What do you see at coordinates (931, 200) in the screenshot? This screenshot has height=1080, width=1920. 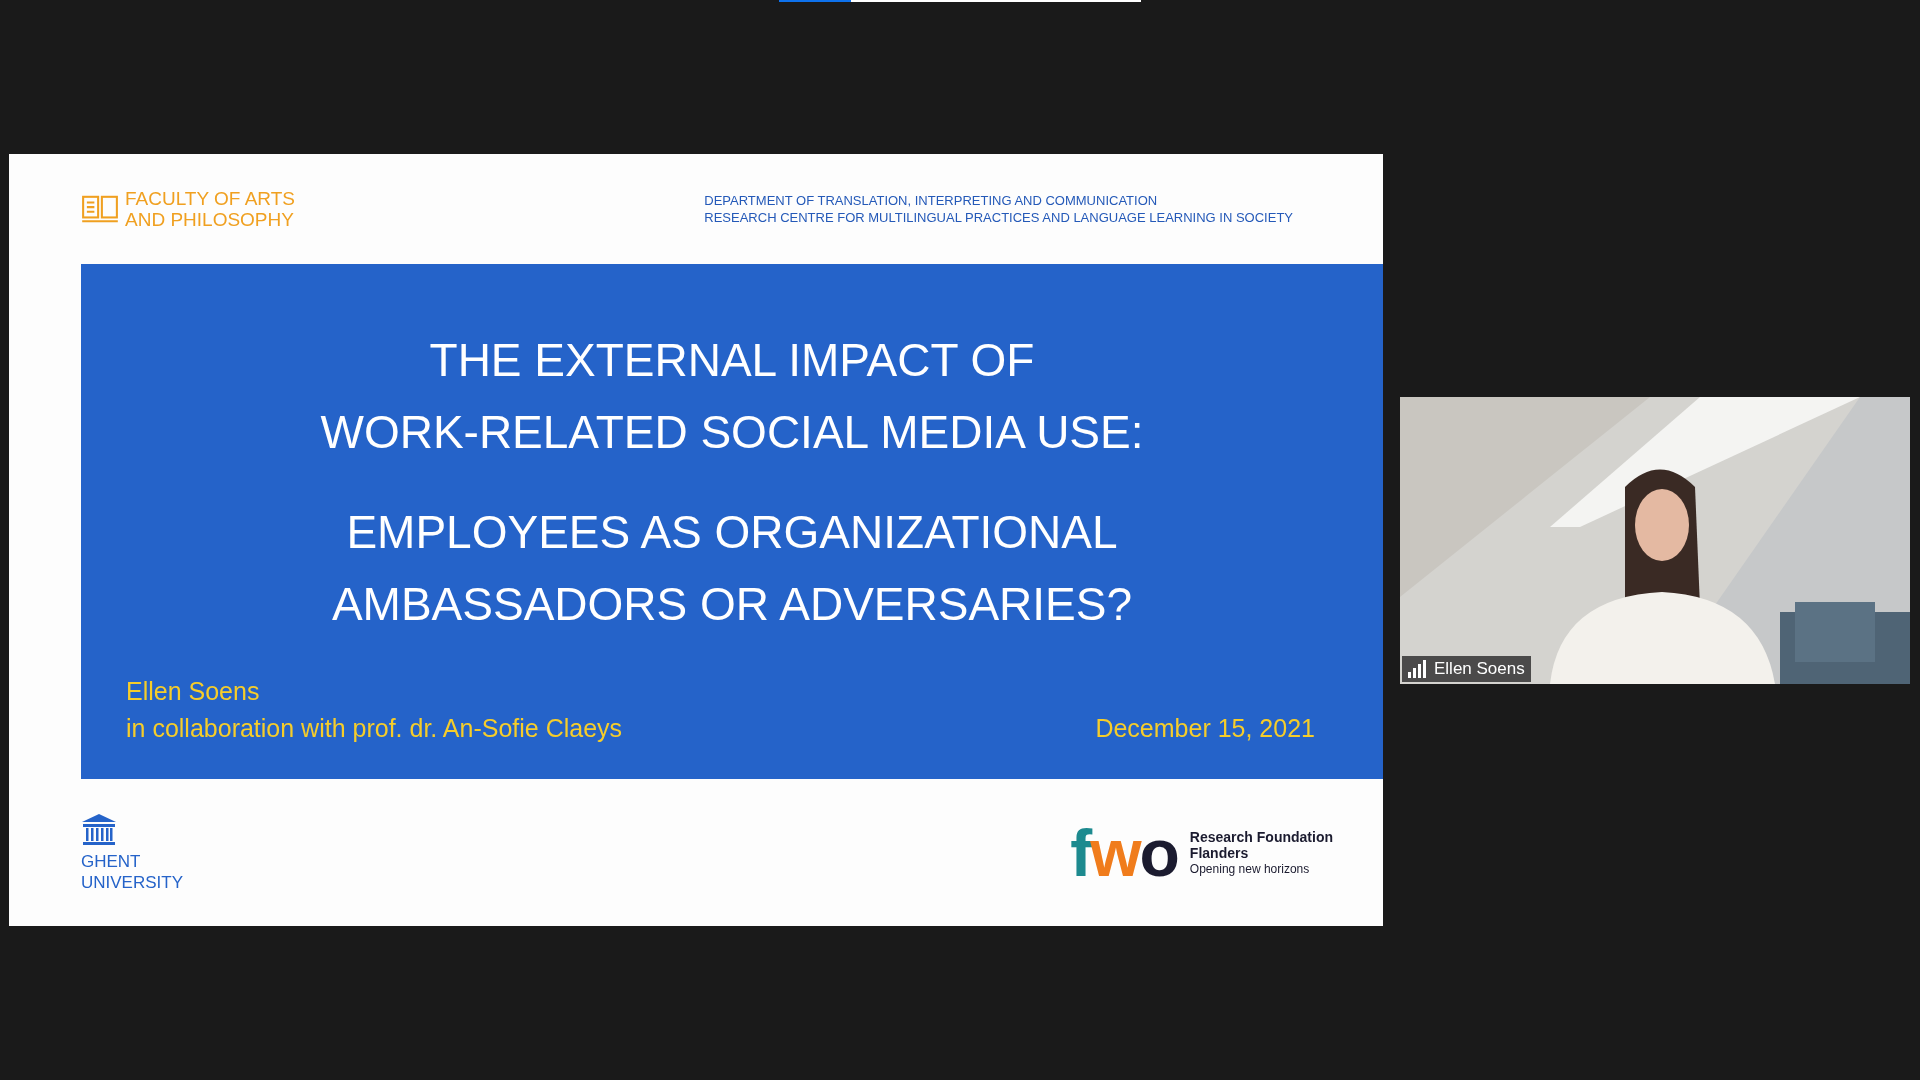 I see `department-name: DEPARTMENT OF TRANSLATION, INTERPRETING AND COMMUNICATION` at bounding box center [931, 200].